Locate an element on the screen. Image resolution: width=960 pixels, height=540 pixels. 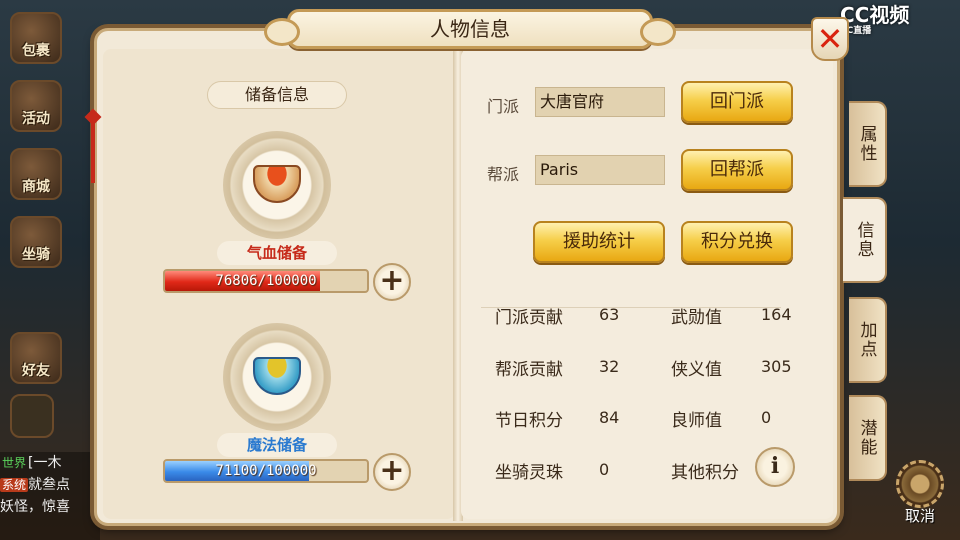
stat-label: 良师值 is located at coordinates (696, 421).